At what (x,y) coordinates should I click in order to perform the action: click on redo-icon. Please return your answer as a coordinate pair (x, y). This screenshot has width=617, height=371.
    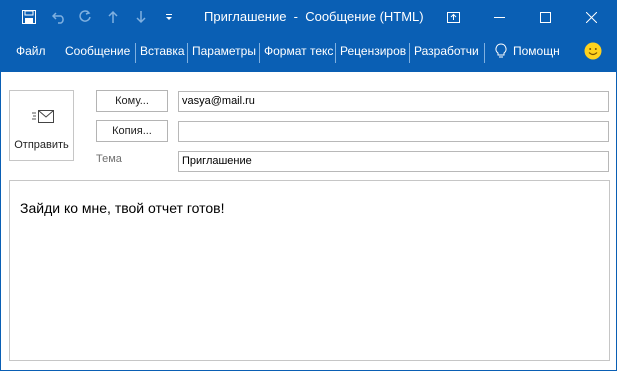
    Looking at the image, I should click on (85, 17).